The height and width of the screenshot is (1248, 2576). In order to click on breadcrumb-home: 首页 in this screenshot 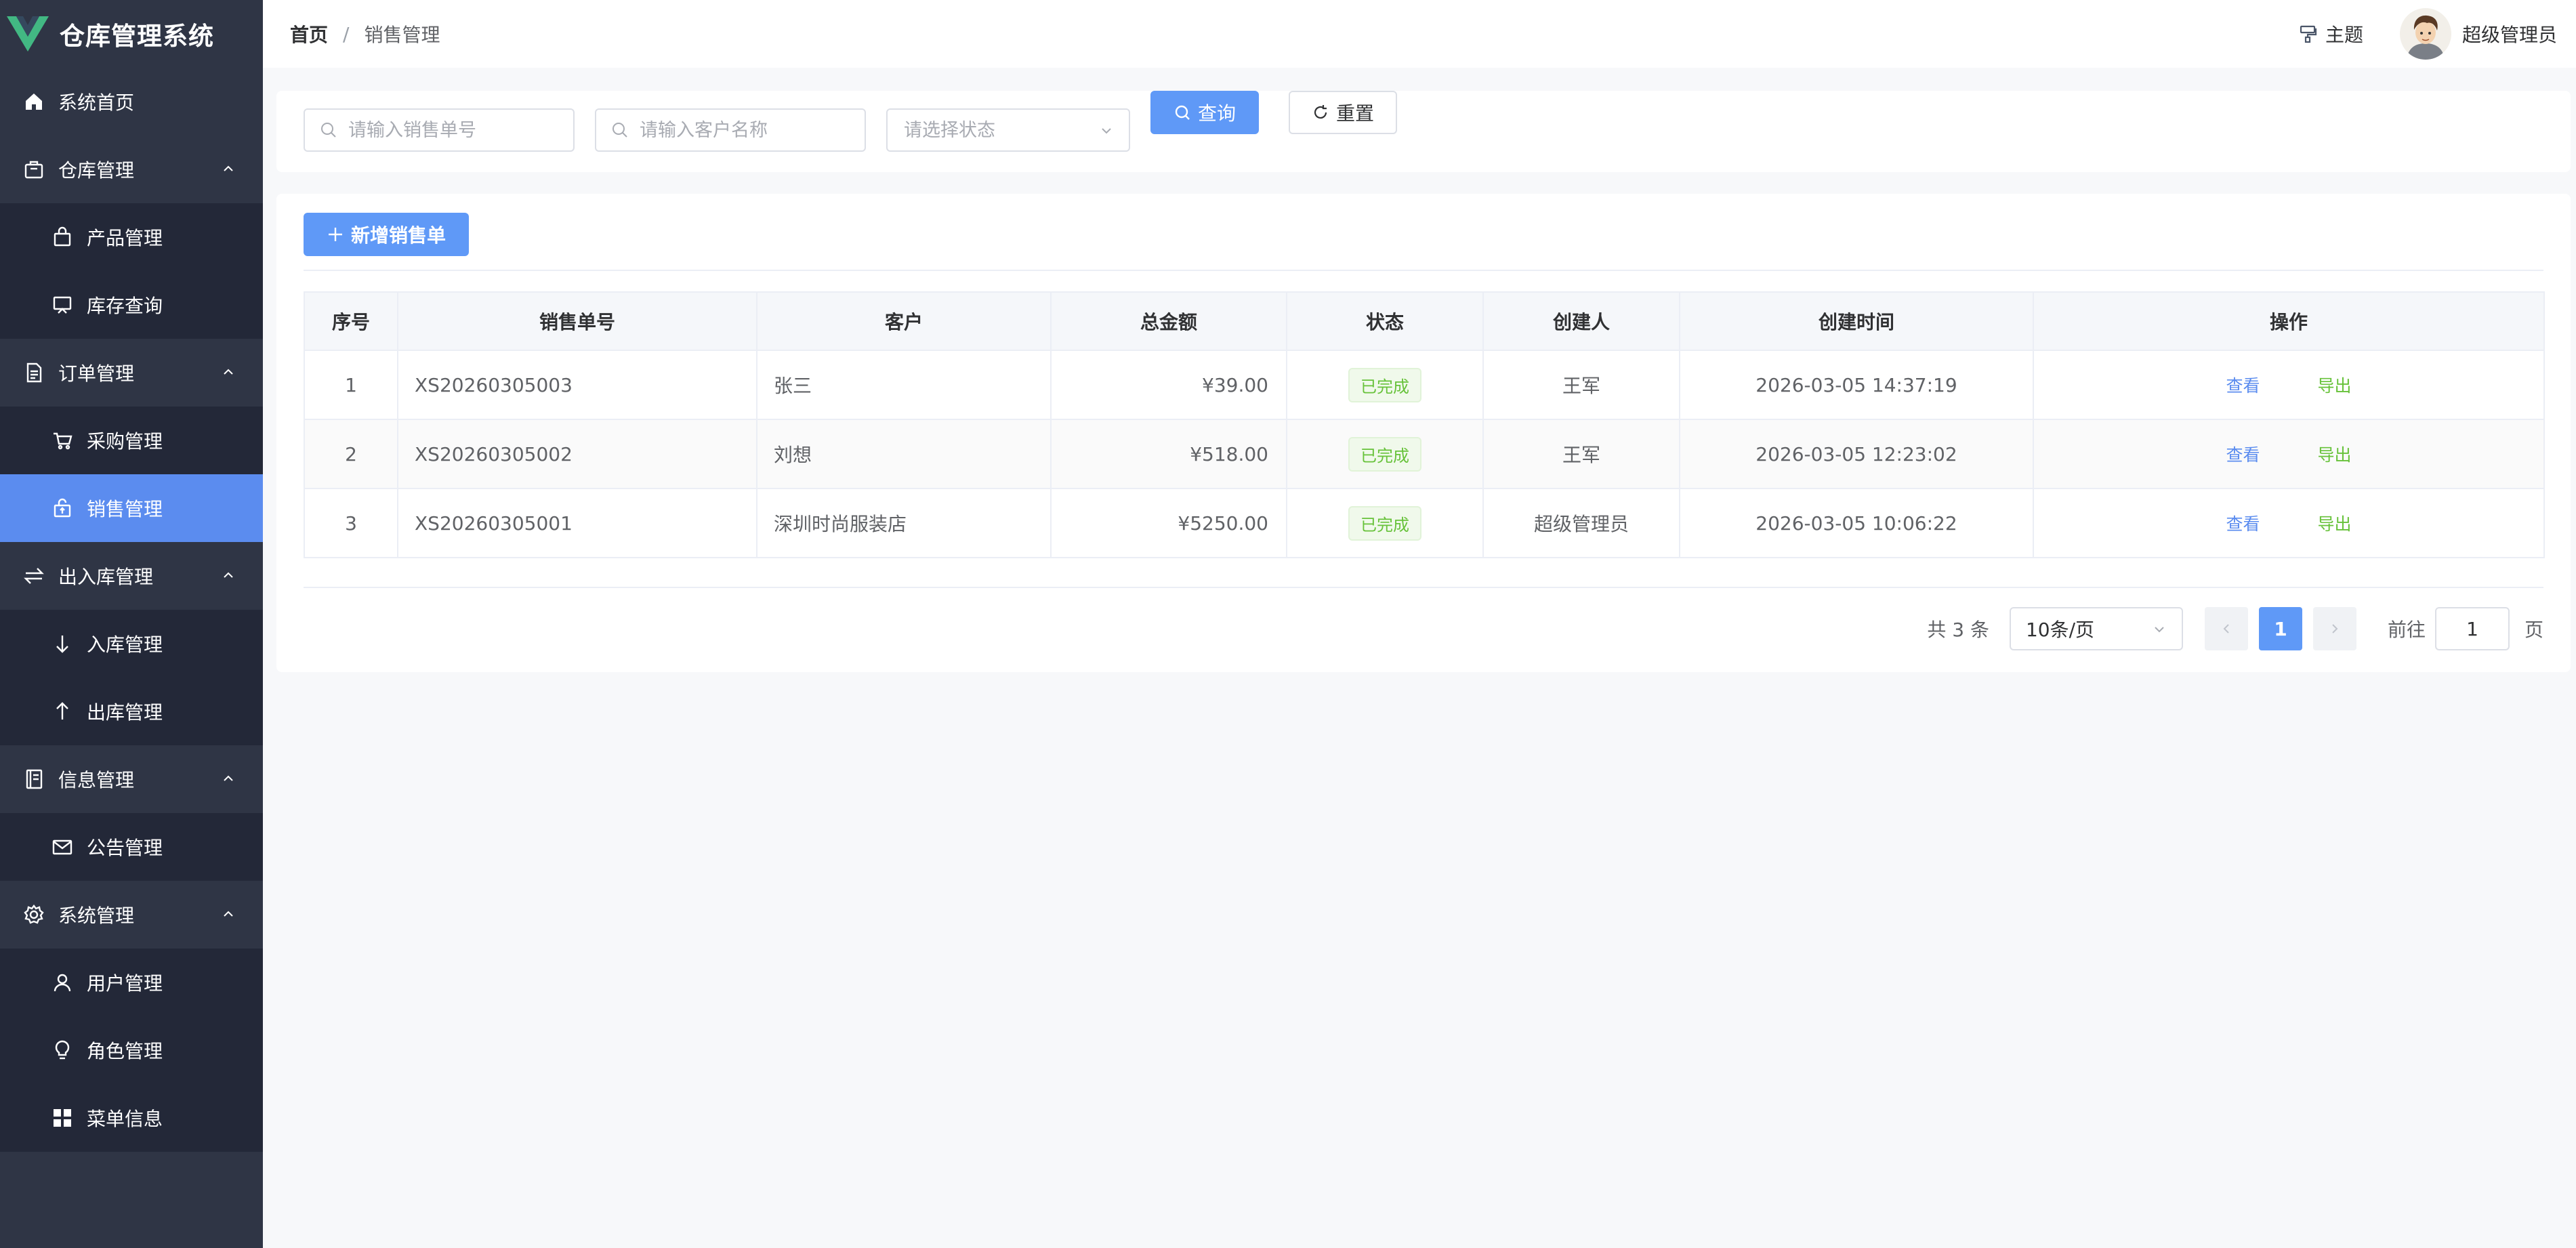, I will do `click(309, 33)`.